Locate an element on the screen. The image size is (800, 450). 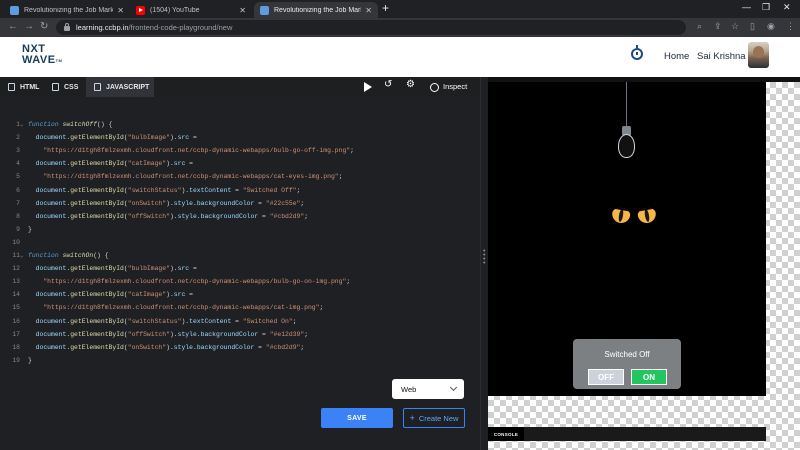
save-button: SAVE is located at coordinates (357, 418).